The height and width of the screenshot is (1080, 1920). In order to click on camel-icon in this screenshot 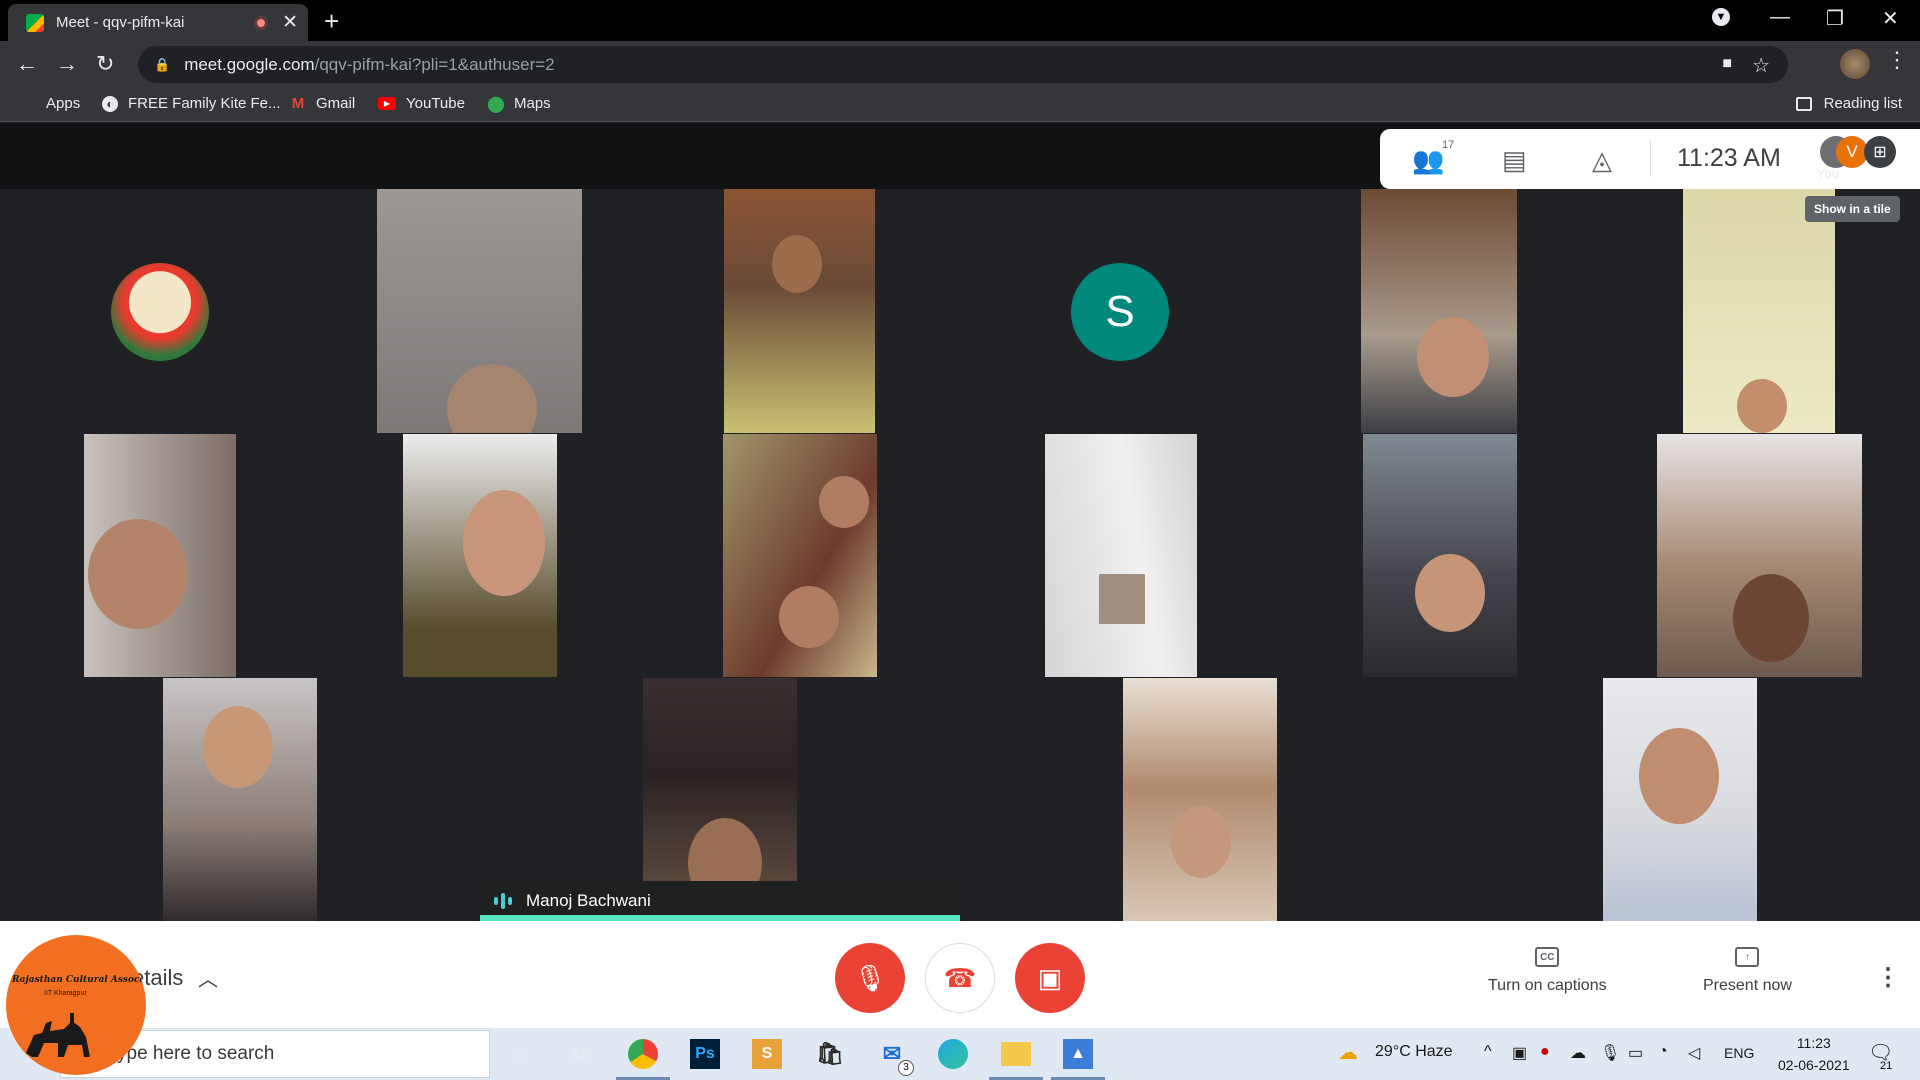, I will do `click(58, 1035)`.